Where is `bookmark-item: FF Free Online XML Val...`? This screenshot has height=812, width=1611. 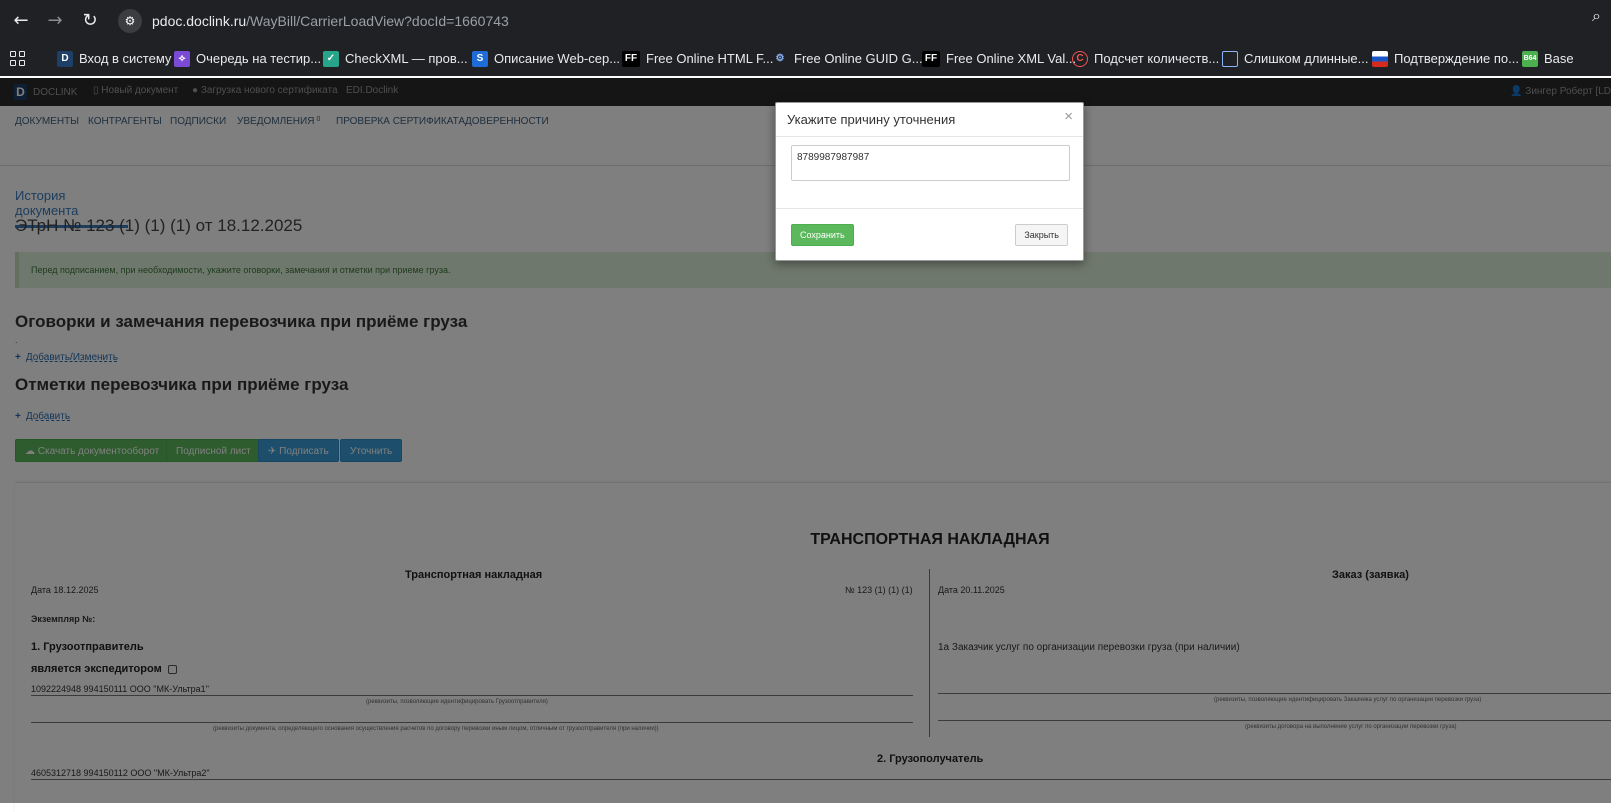 bookmark-item: FF Free Online XML Val... is located at coordinates (999, 59).